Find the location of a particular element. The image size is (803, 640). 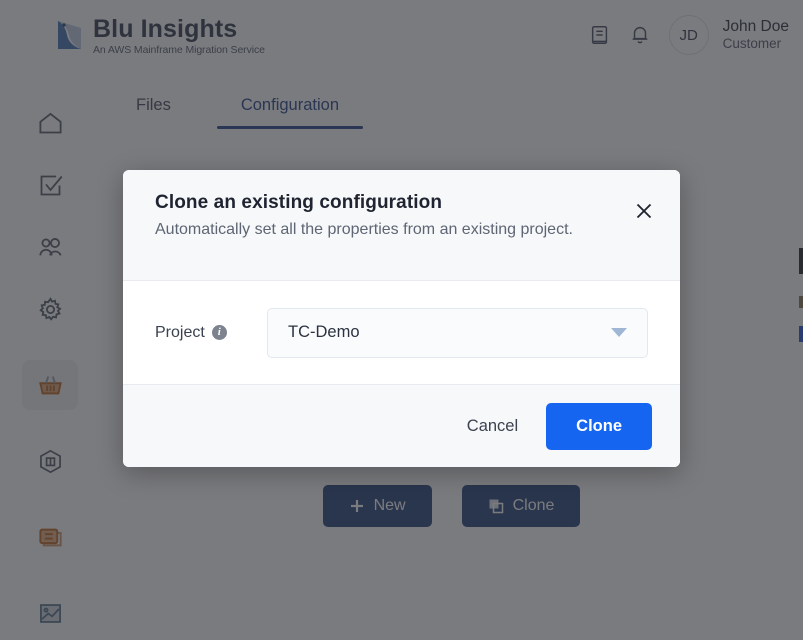

cancel-button: Cancel is located at coordinates (492, 426).